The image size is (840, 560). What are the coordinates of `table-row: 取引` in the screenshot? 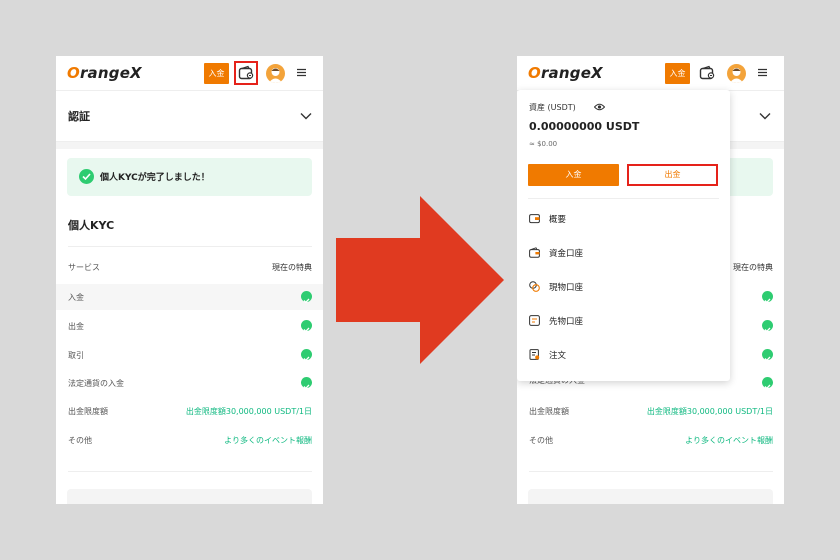 It's located at (189, 355).